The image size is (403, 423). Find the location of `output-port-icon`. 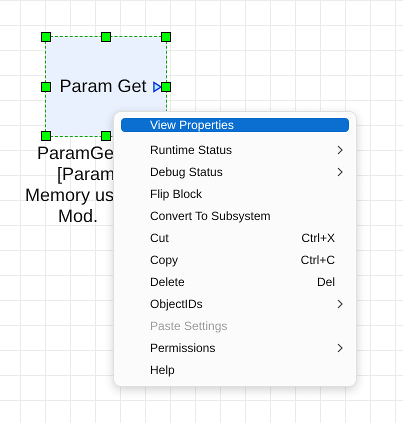

output-port-icon is located at coordinates (157, 87).